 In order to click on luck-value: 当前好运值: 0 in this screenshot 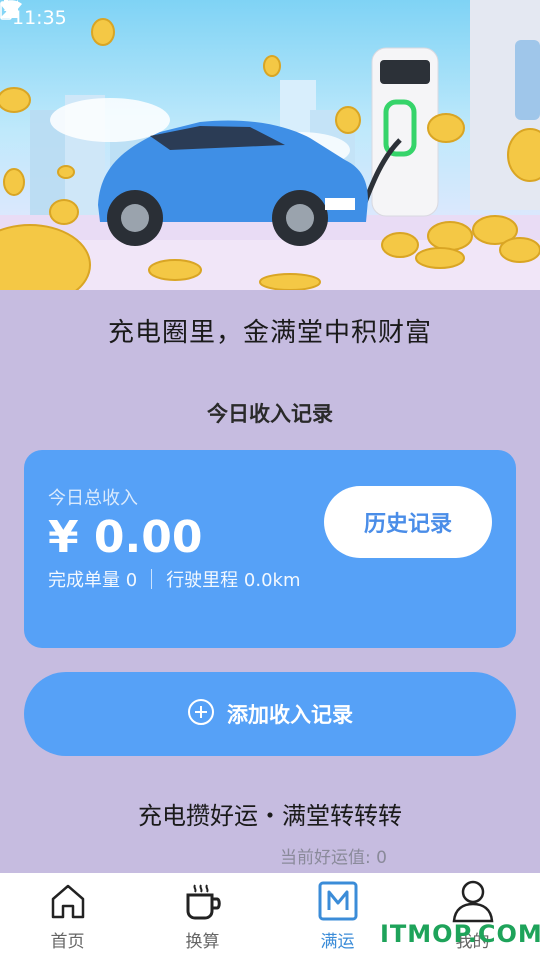, I will do `click(333, 858)`.